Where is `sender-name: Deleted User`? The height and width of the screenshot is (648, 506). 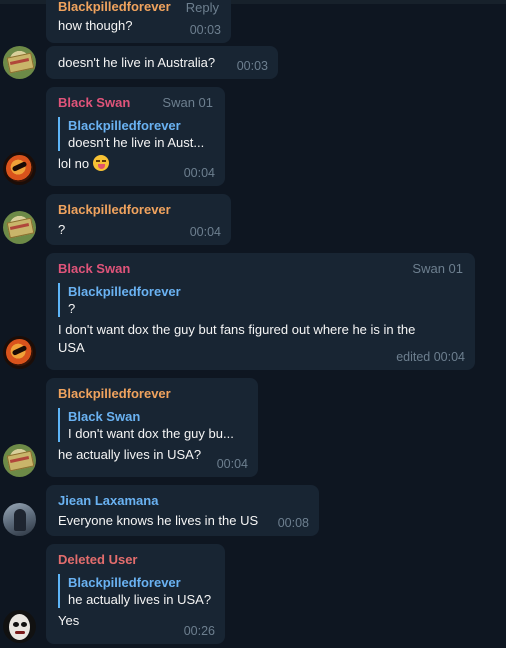
sender-name: Deleted User is located at coordinates (135, 560).